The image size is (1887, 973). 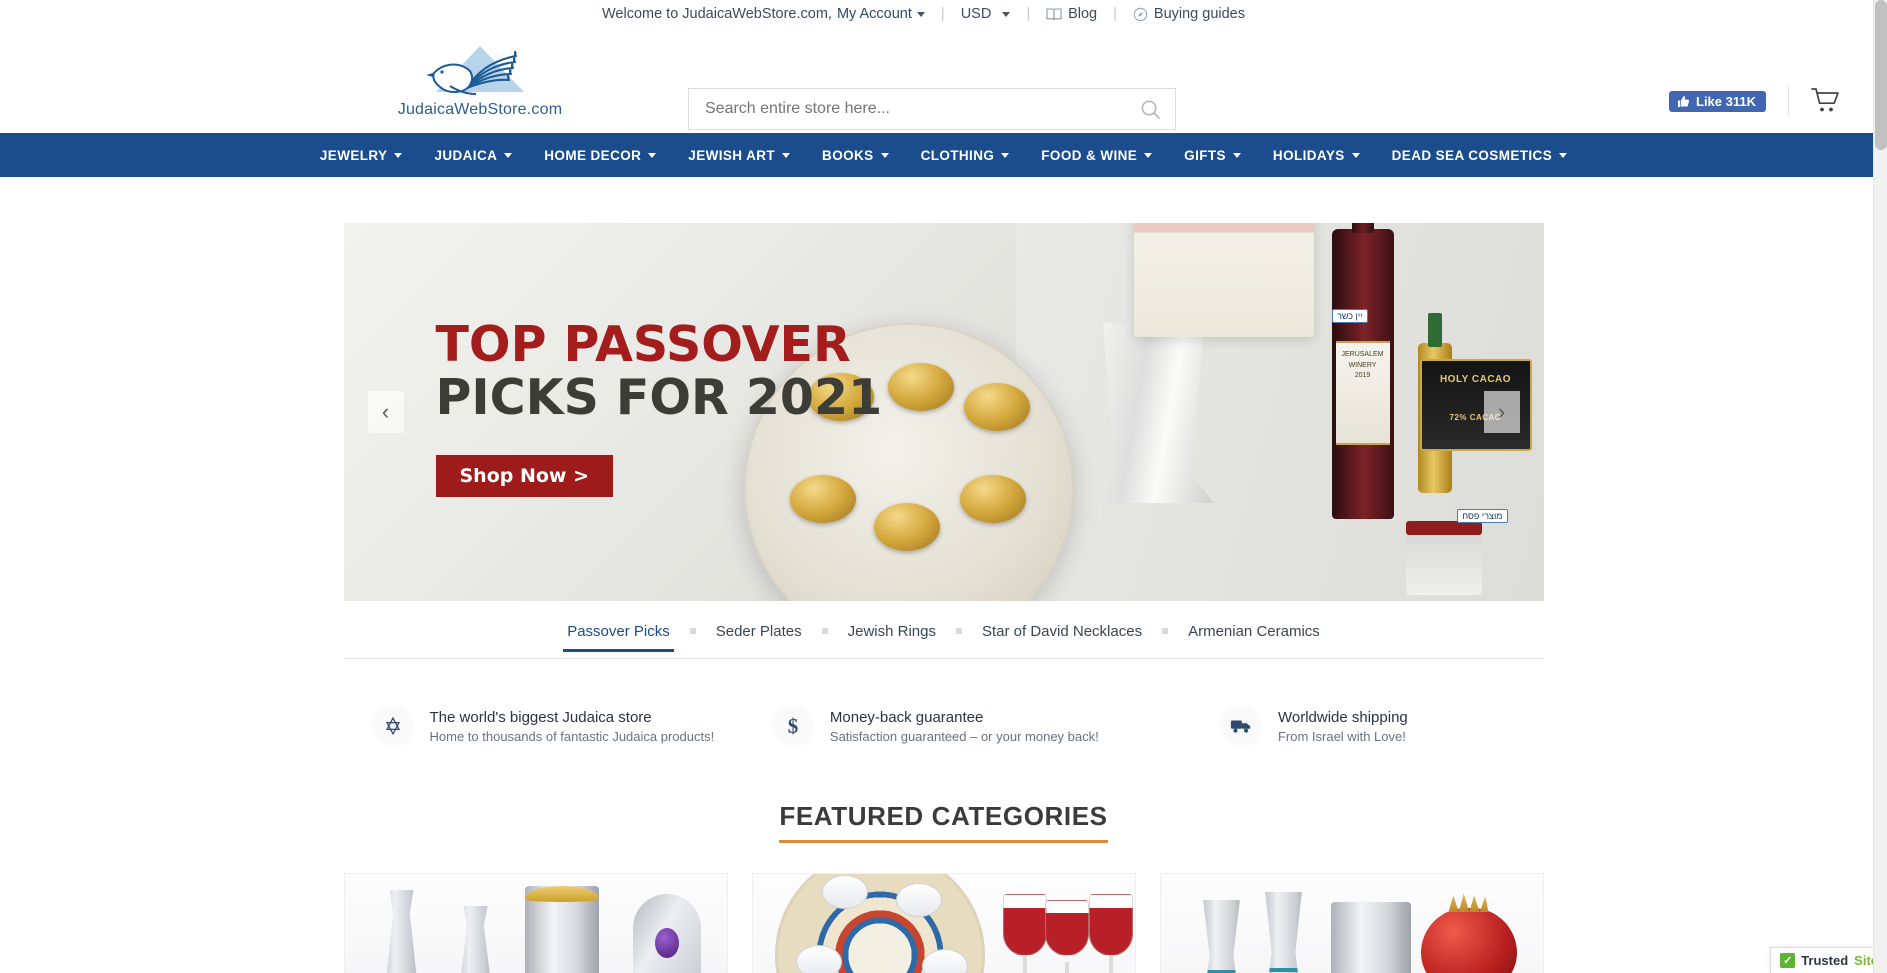 What do you see at coordinates (1788, 101) in the screenshot?
I see `header-divider` at bounding box center [1788, 101].